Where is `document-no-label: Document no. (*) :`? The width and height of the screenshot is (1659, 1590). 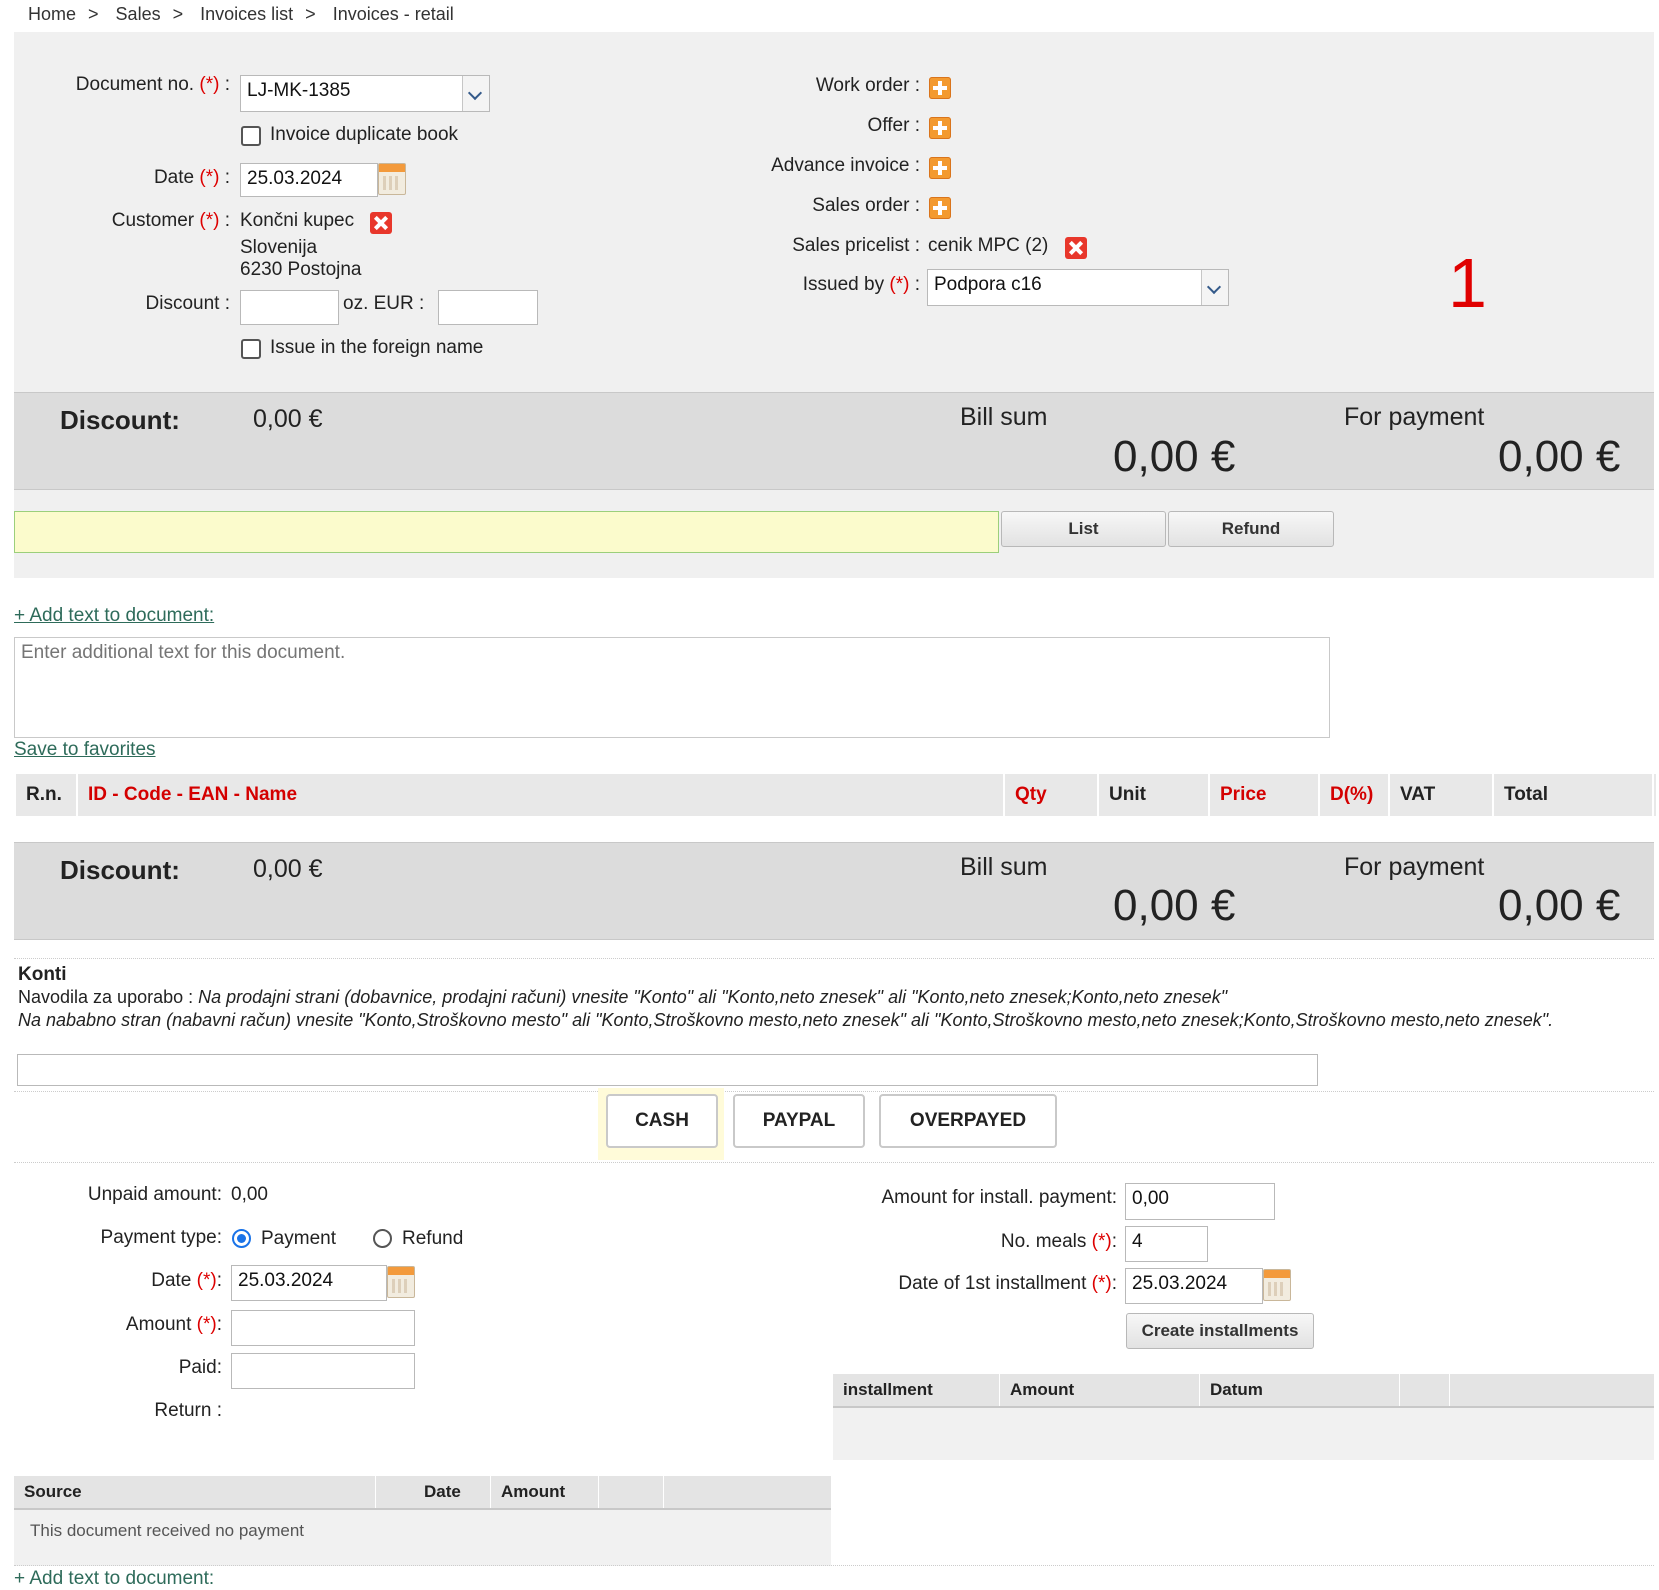
document-no-label: Document no. (*) : is located at coordinates (152, 84).